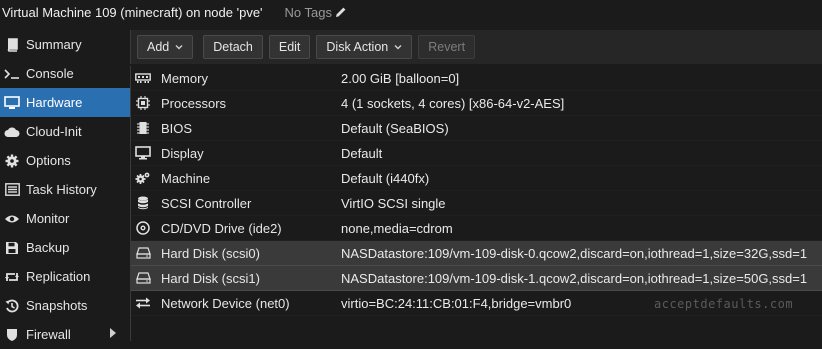  Describe the element at coordinates (184, 78) in the screenshot. I see `row-name: Memory` at that location.